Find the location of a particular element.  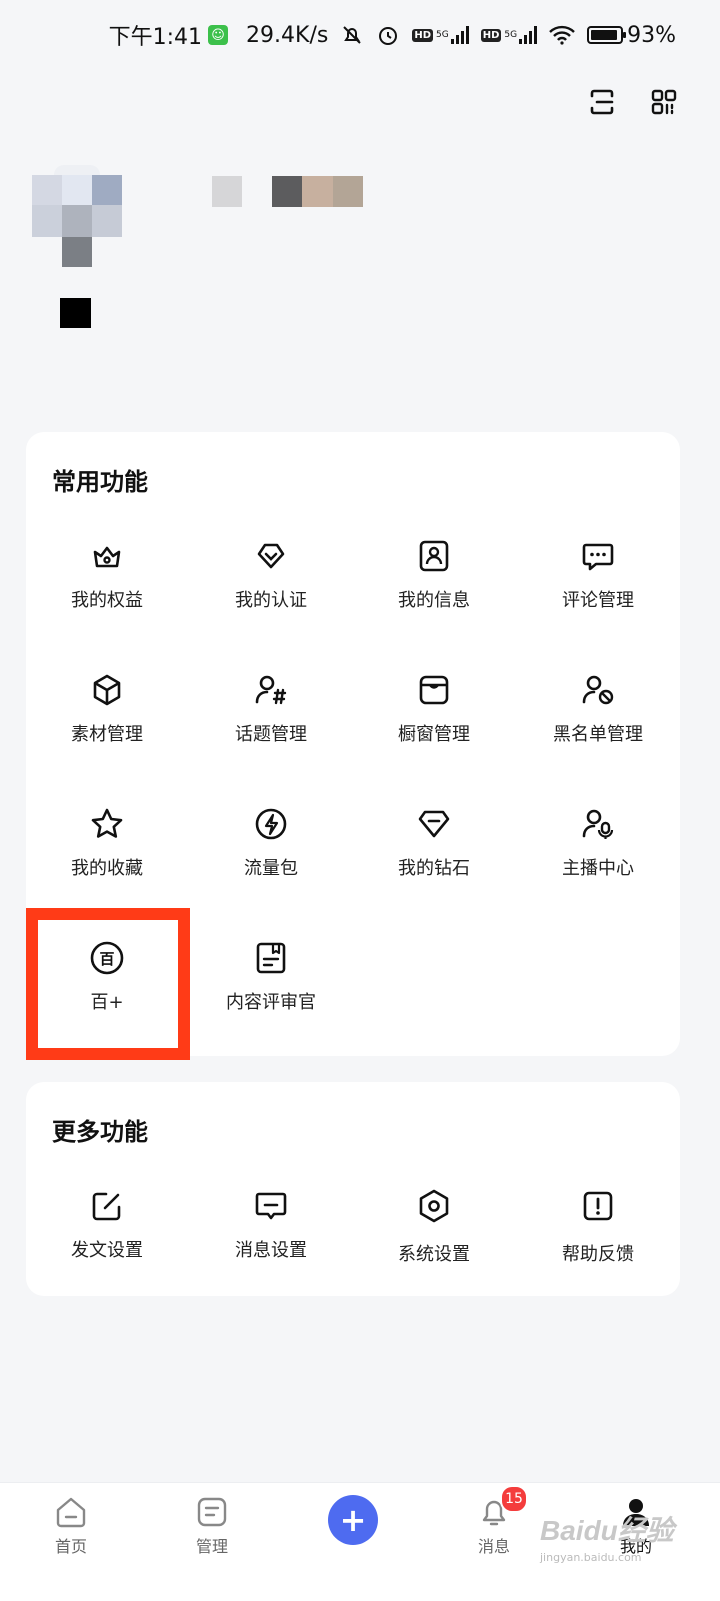

grid-item-system-settings: 系统设置 is located at coordinates (434, 1226).